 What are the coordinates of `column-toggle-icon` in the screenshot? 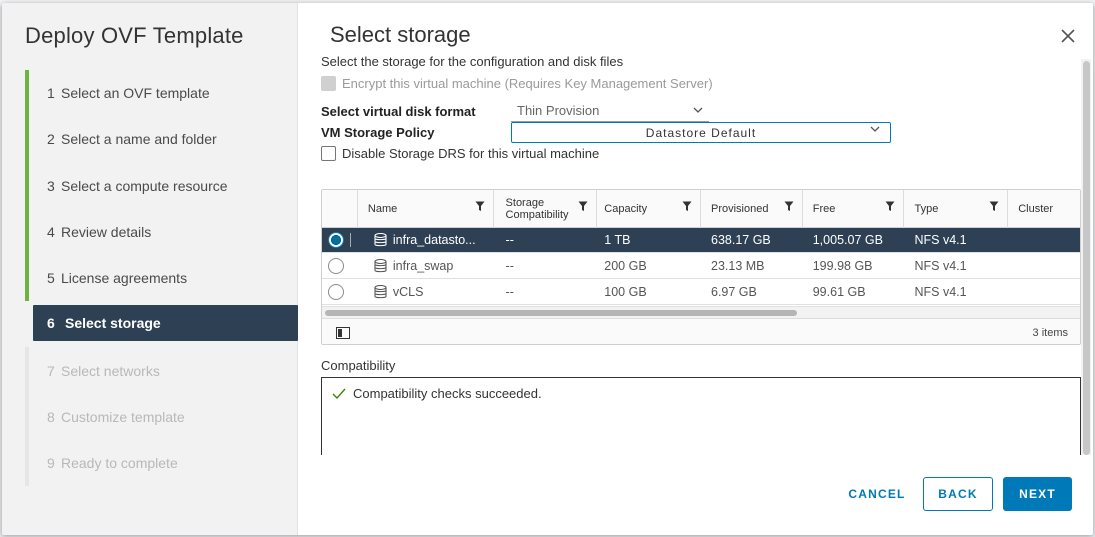 It's located at (343, 333).